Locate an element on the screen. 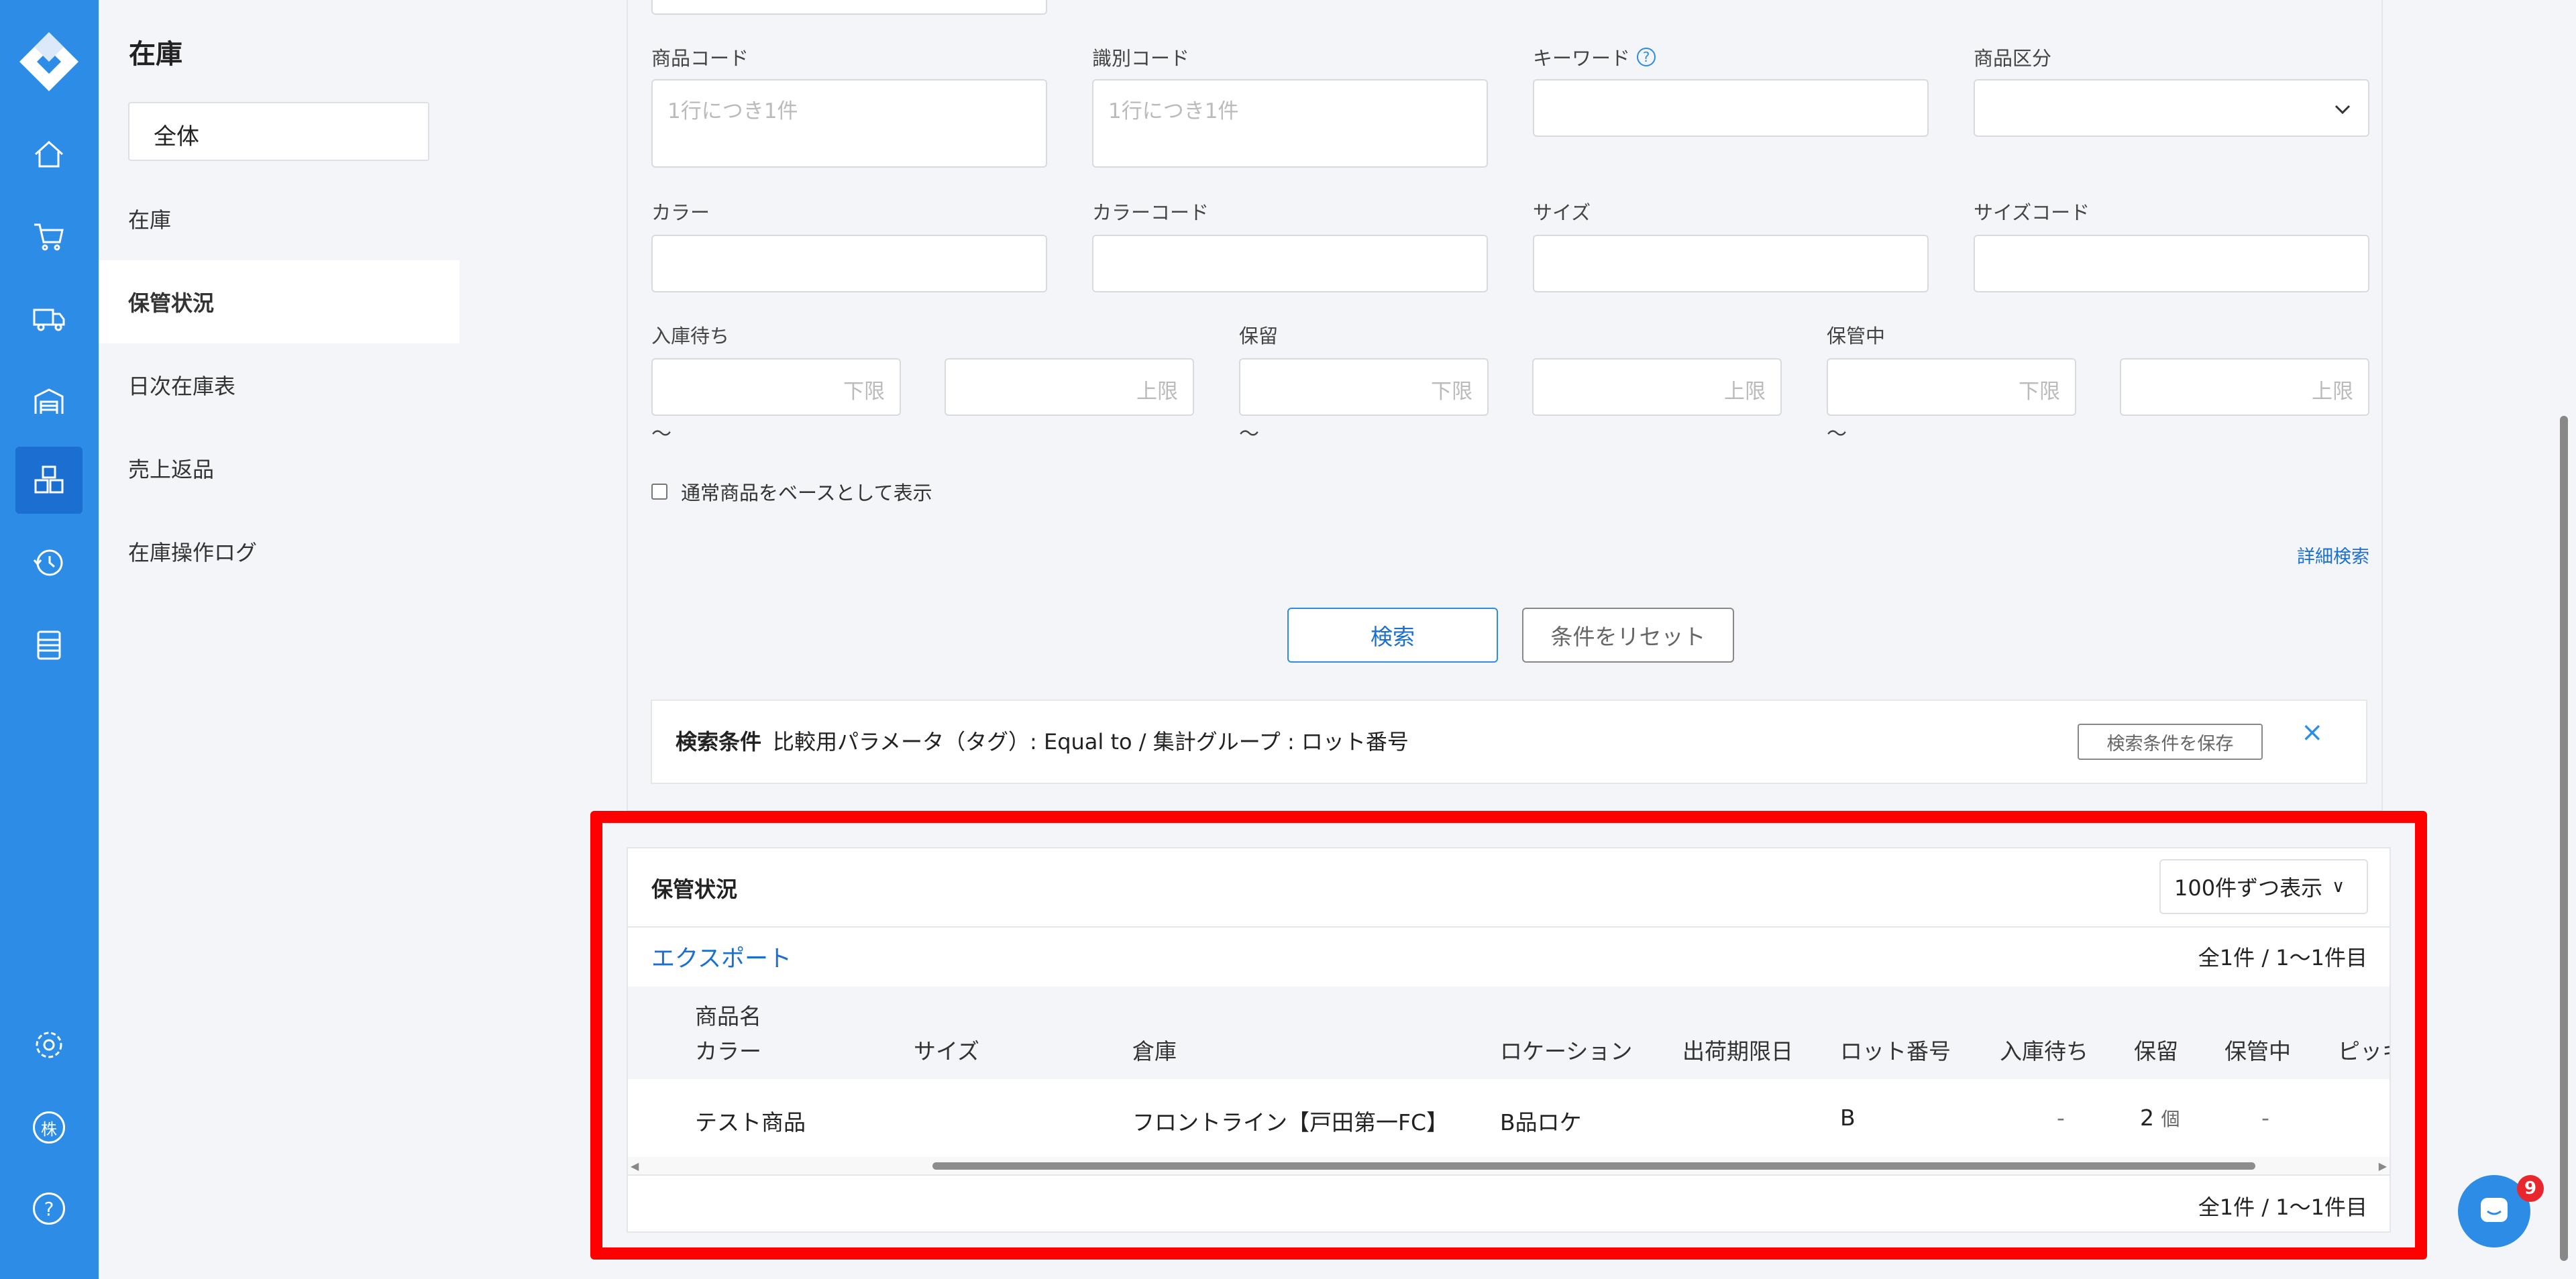 The image size is (2576, 1279). cell-storing: - is located at coordinates (2265, 1118).